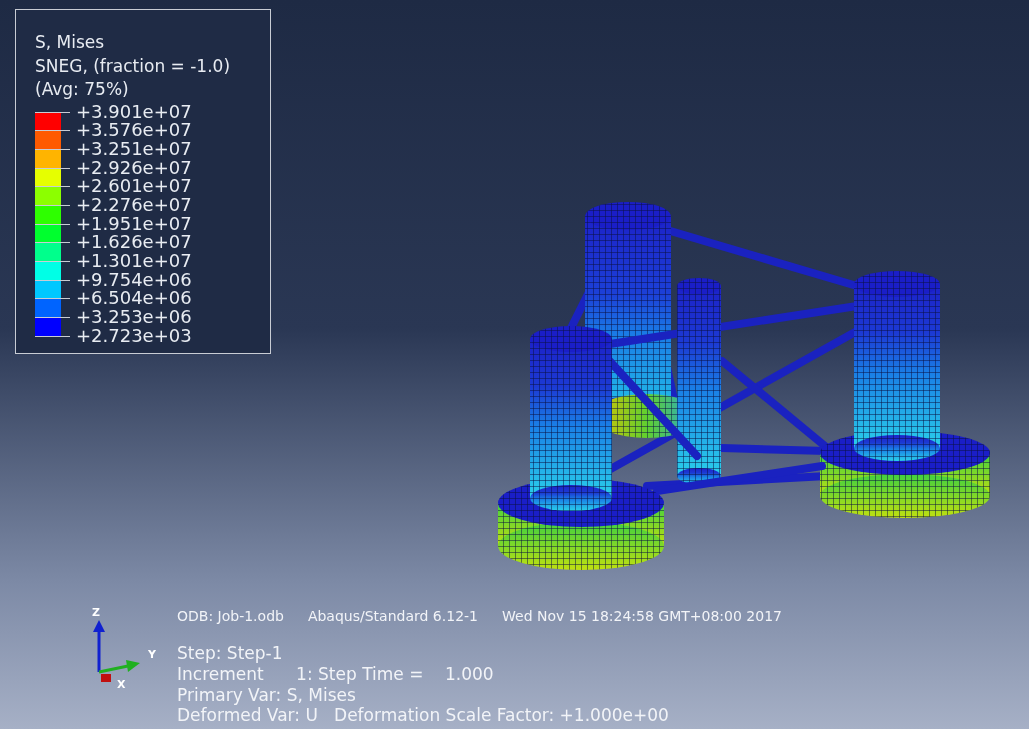 The width and height of the screenshot is (1029, 729). I want to click on legend-value: +2.723e+03, so click(134, 336).